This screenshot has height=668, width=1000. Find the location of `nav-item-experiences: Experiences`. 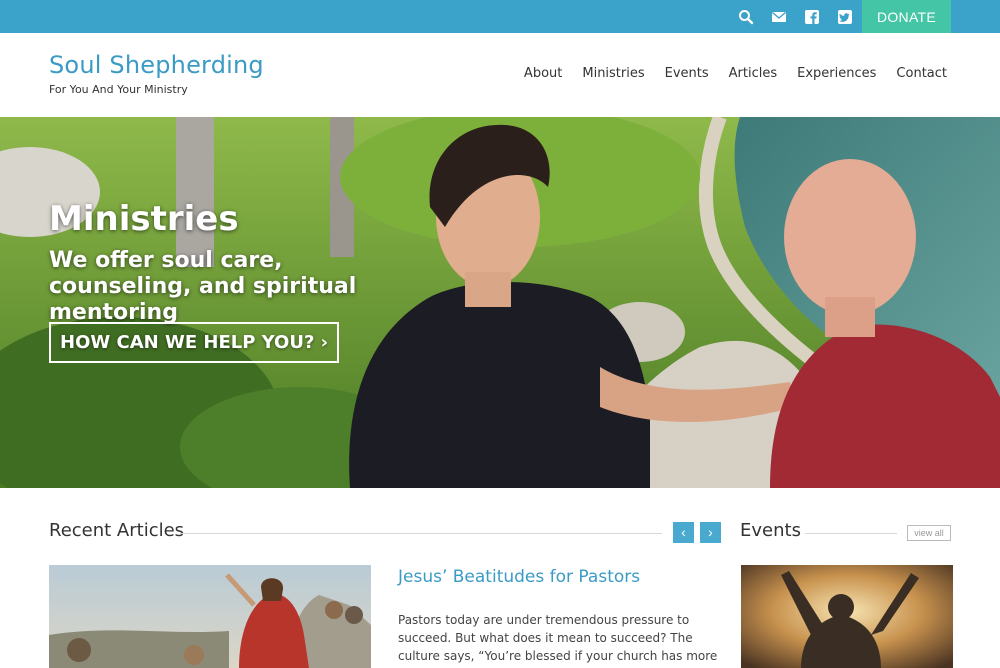

nav-item-experiences: Experiences is located at coordinates (836, 73).